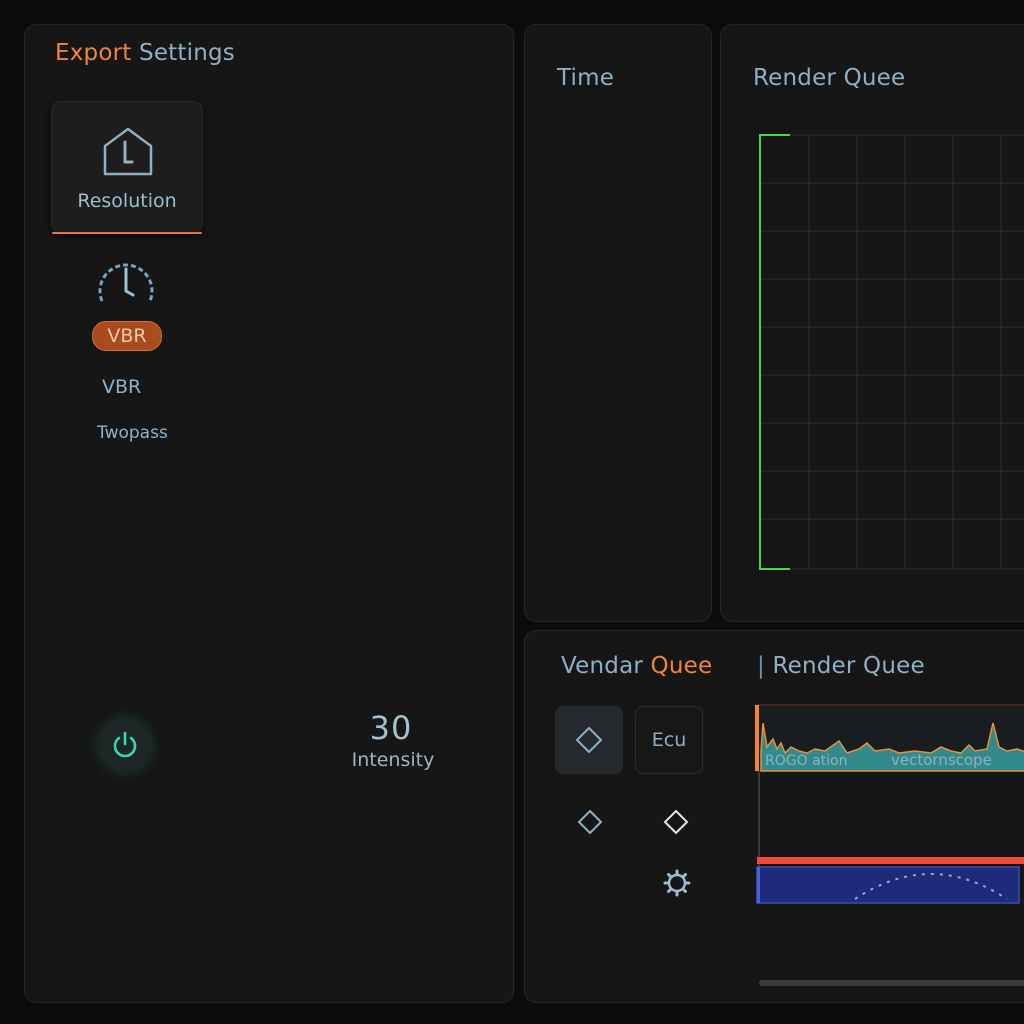 The height and width of the screenshot is (1024, 1024). I want to click on waveform-area: ROGO ation vectornscope, so click(889, 841).